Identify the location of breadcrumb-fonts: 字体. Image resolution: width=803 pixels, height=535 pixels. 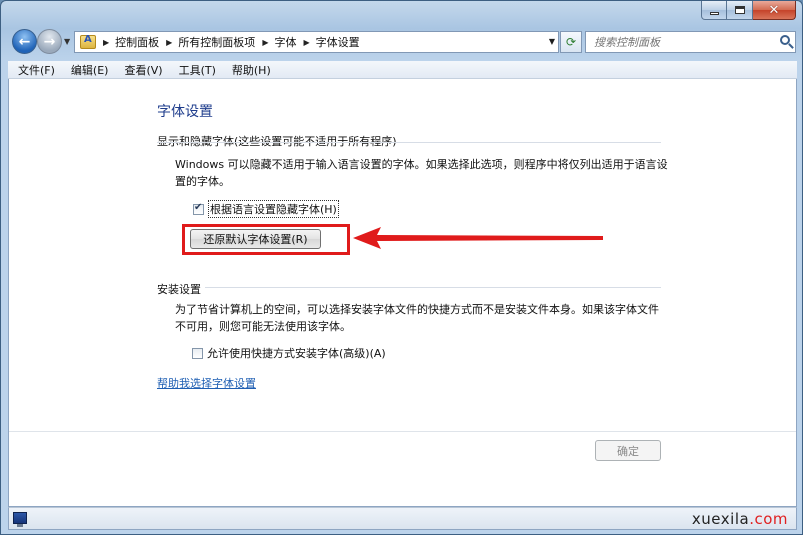
(285, 42).